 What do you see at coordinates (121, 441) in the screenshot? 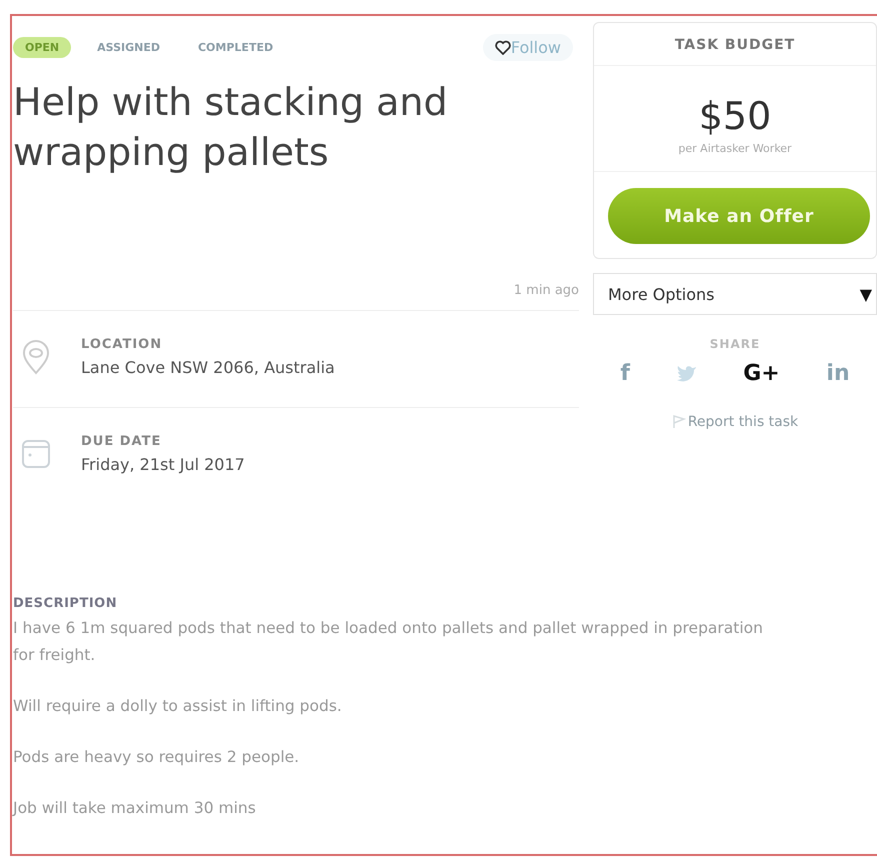
I see `detail-label: DUE DATE` at bounding box center [121, 441].